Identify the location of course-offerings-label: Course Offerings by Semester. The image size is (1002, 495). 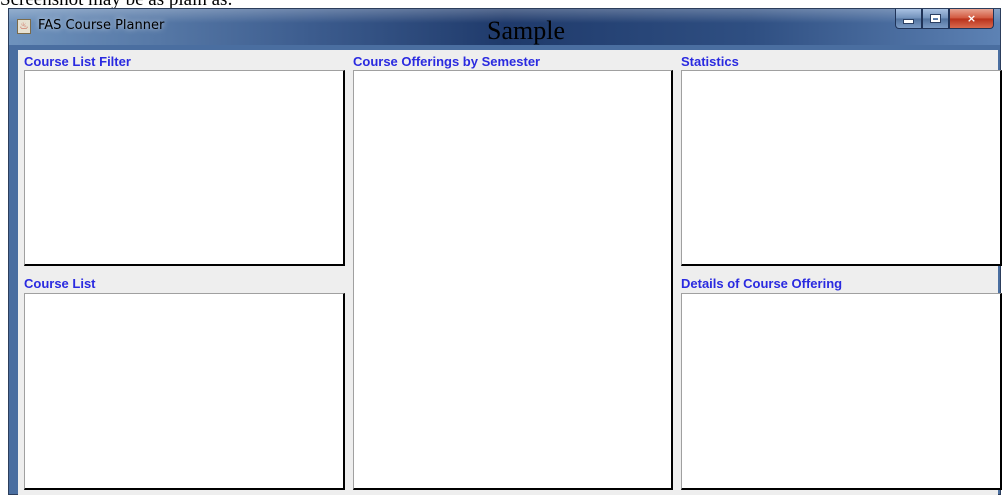
(447, 61).